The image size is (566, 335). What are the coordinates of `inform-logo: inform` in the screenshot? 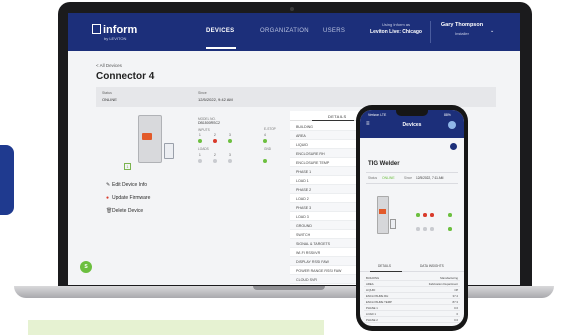 It's located at (114, 30).